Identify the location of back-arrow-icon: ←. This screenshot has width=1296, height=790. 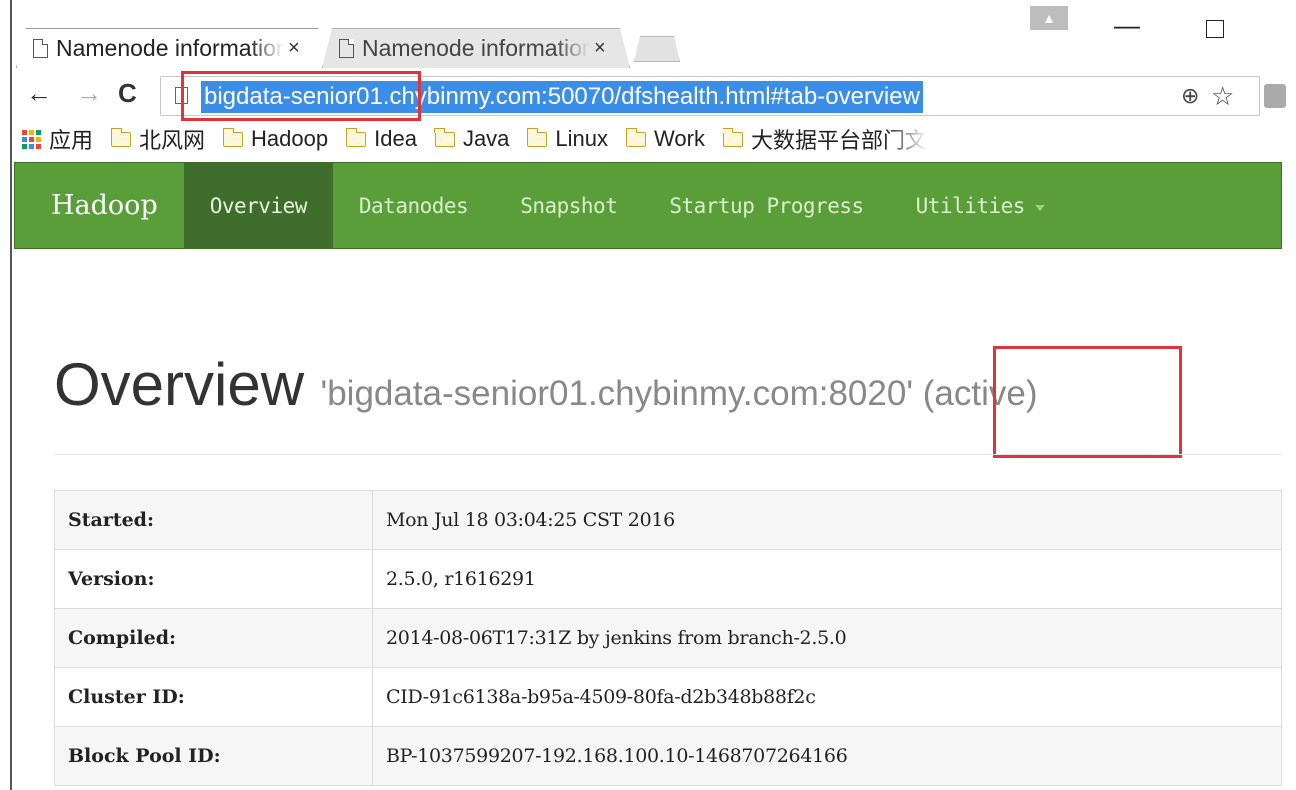
(39, 93).